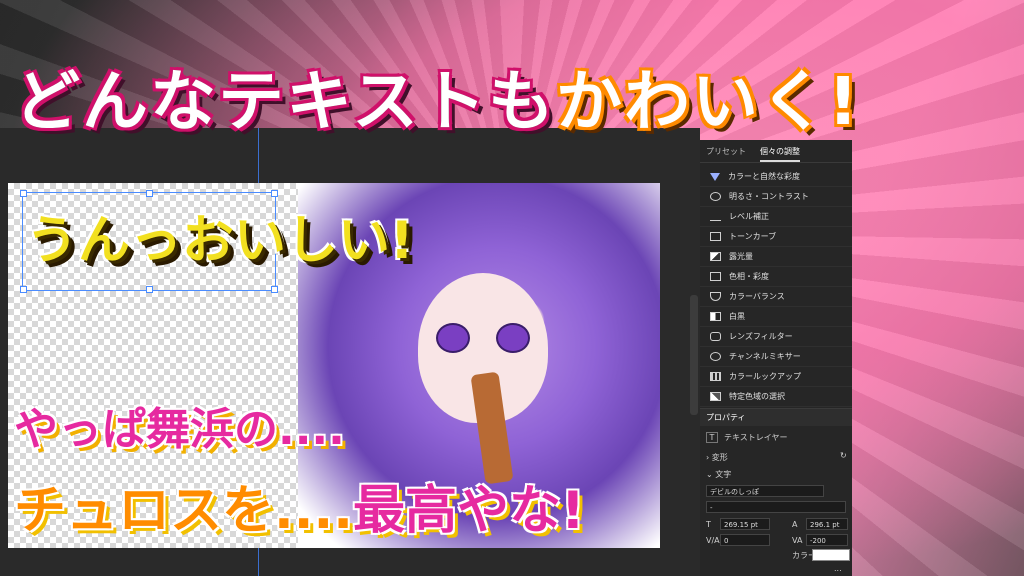 This screenshot has height=576, width=1024. I want to click on adjustment-item: カラーバランス, so click(776, 297).